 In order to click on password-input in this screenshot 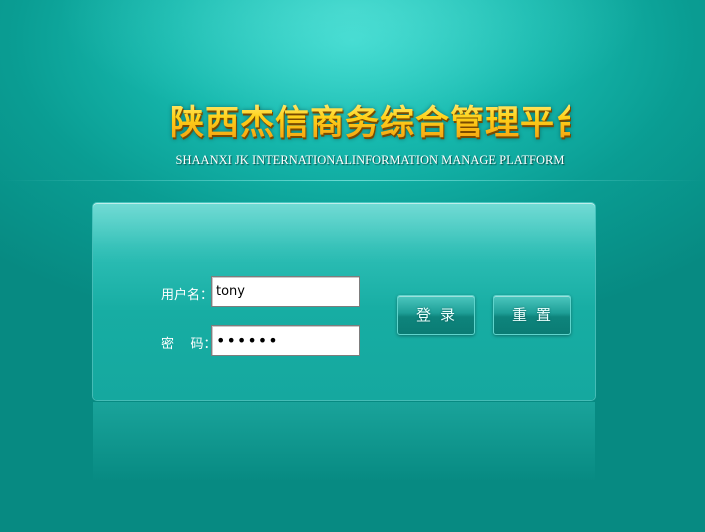, I will do `click(285, 340)`.